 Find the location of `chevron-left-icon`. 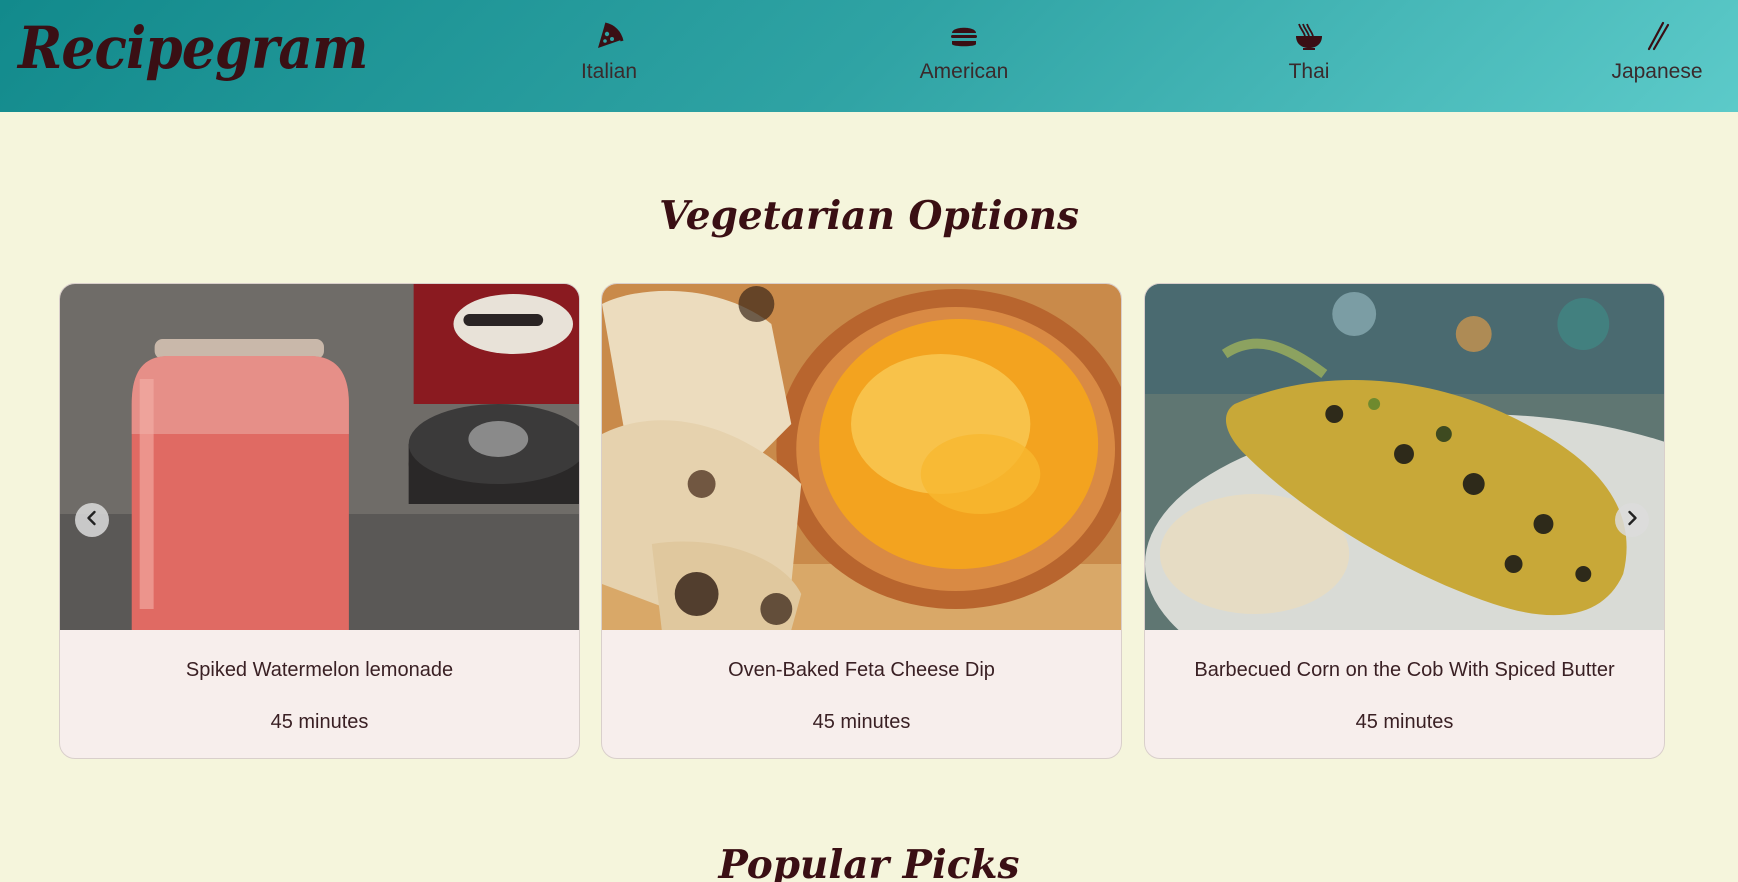

chevron-left-icon is located at coordinates (92, 520).